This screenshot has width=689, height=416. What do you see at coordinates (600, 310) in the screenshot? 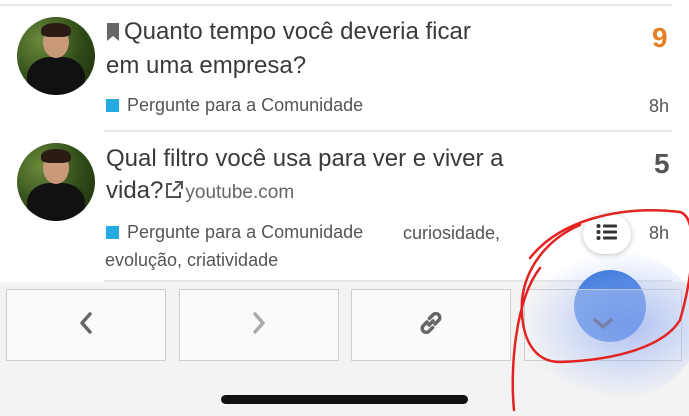
I see `red-annotation-scribble` at bounding box center [600, 310].